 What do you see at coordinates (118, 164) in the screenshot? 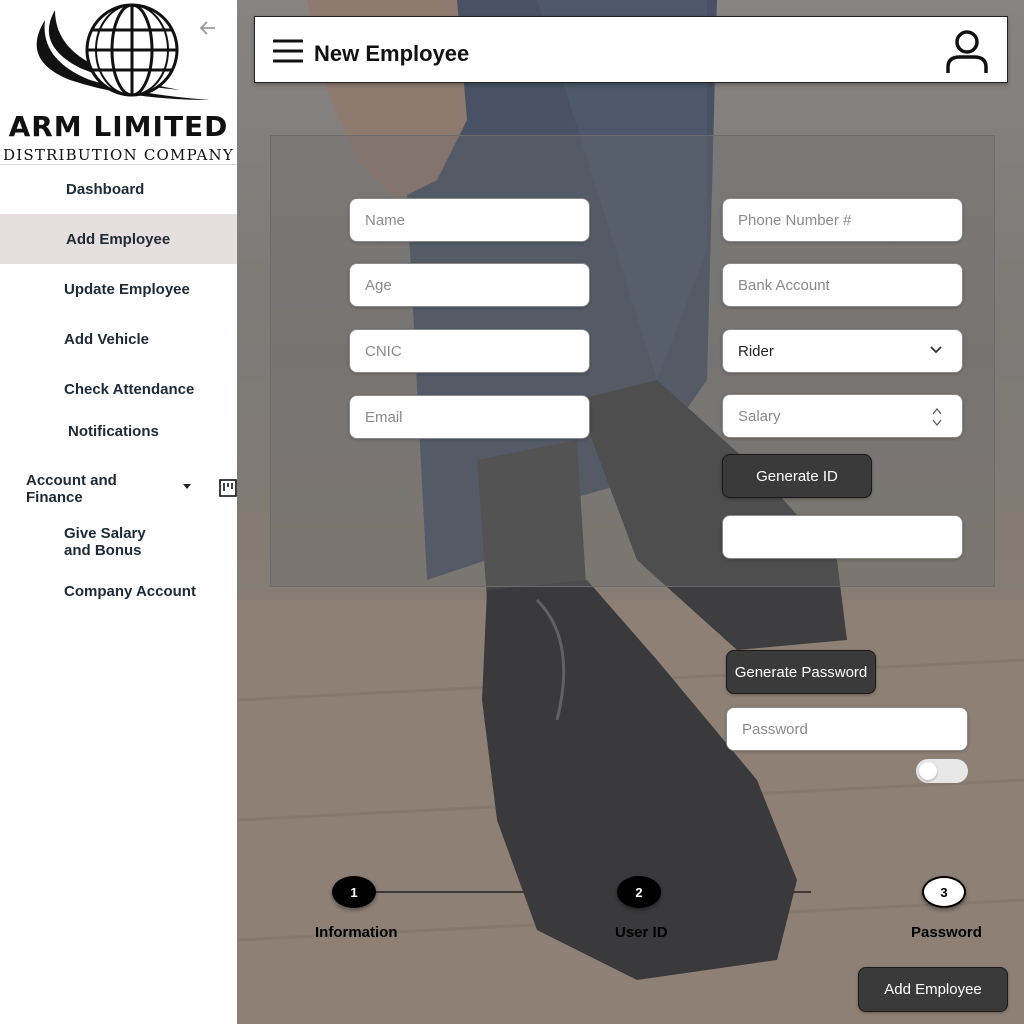
I see `sidebar-divider` at bounding box center [118, 164].